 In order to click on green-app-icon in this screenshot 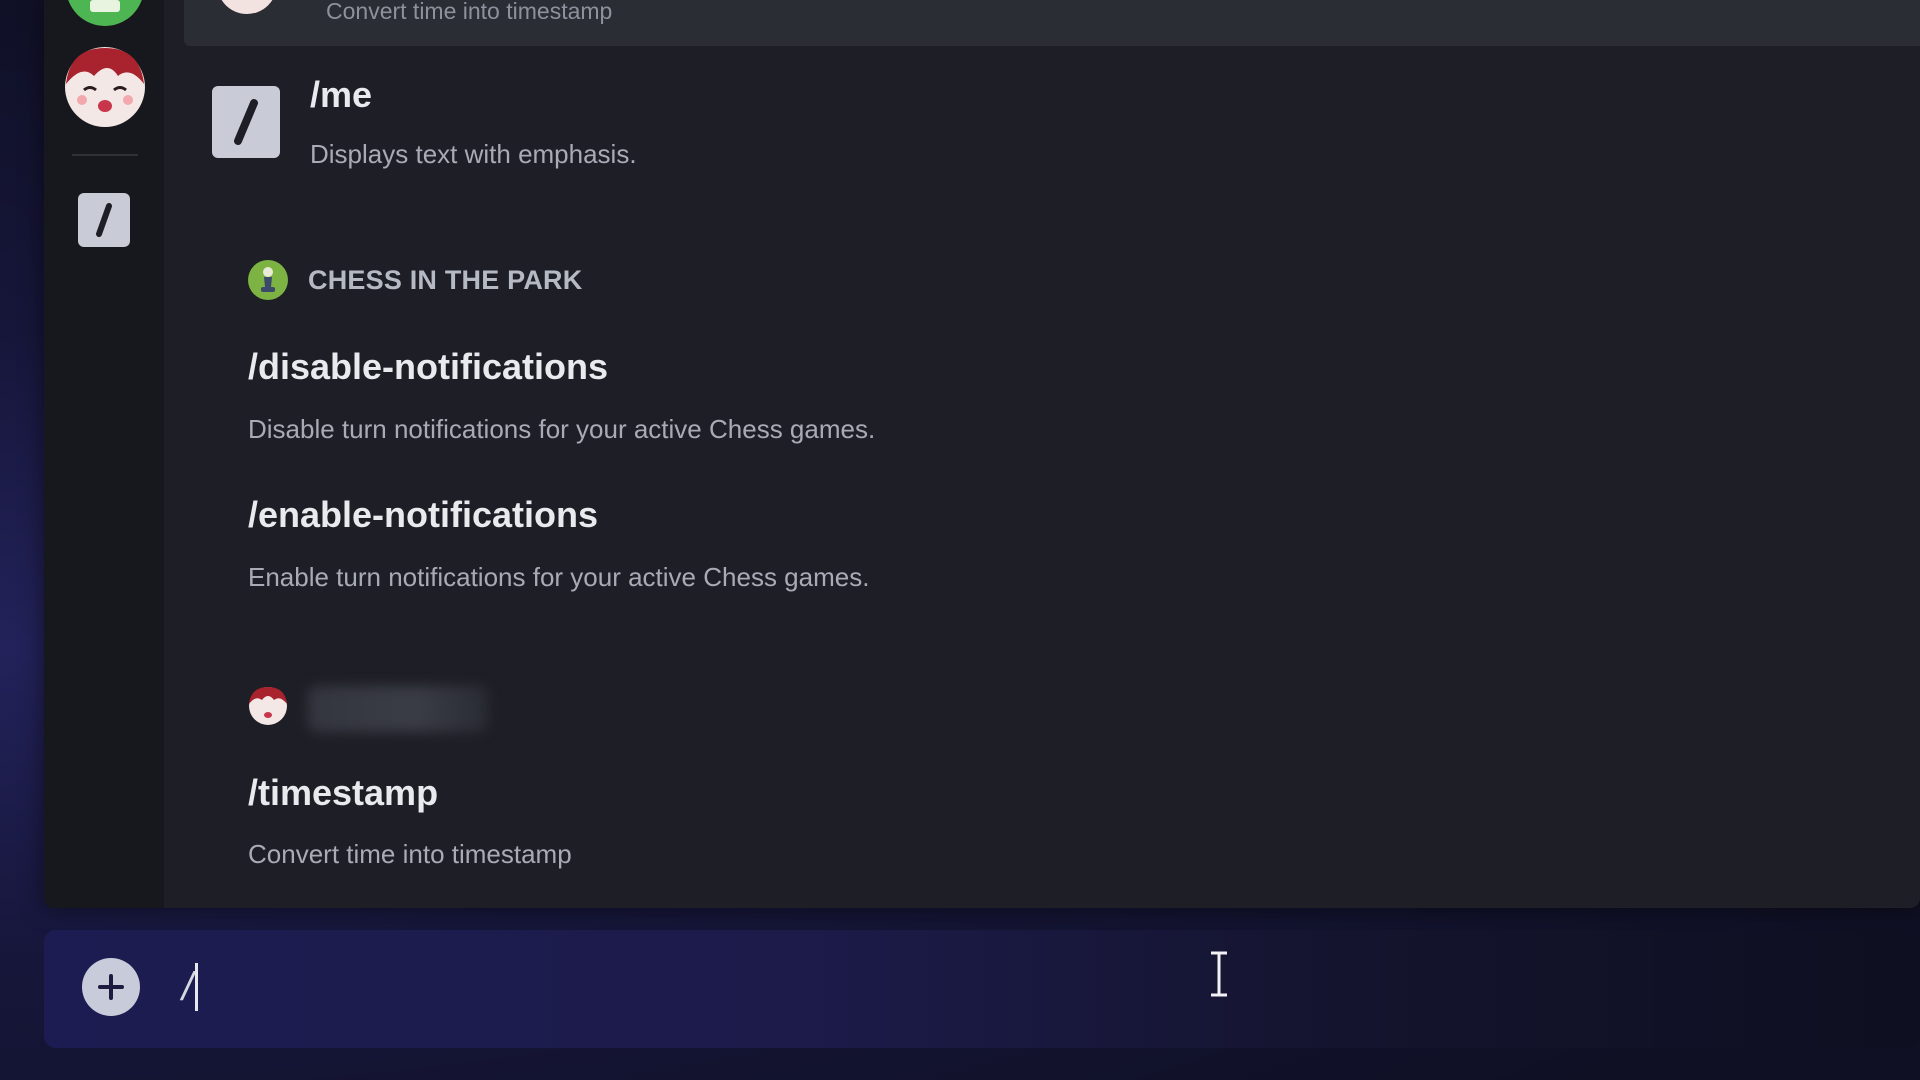, I will do `click(105, 13)`.